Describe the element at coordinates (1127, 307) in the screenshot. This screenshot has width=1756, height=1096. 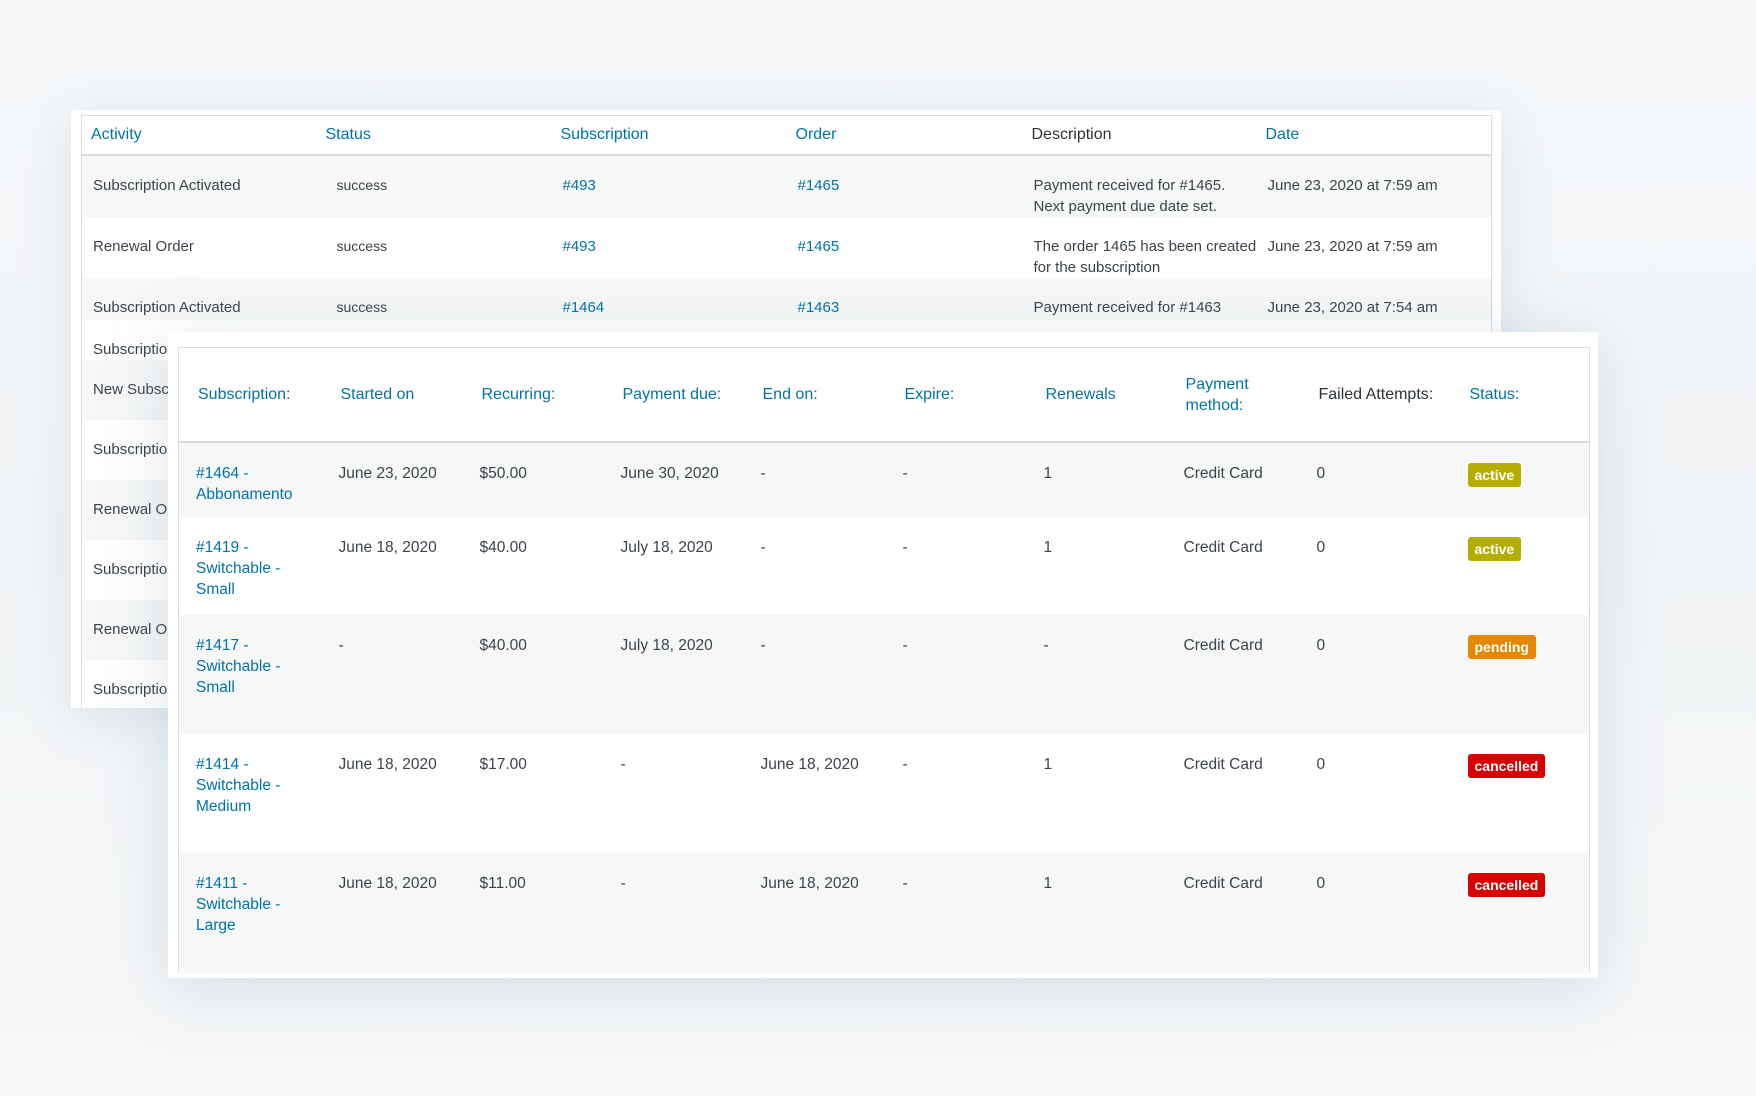
I see `description-text: Payment received for #1463` at that location.